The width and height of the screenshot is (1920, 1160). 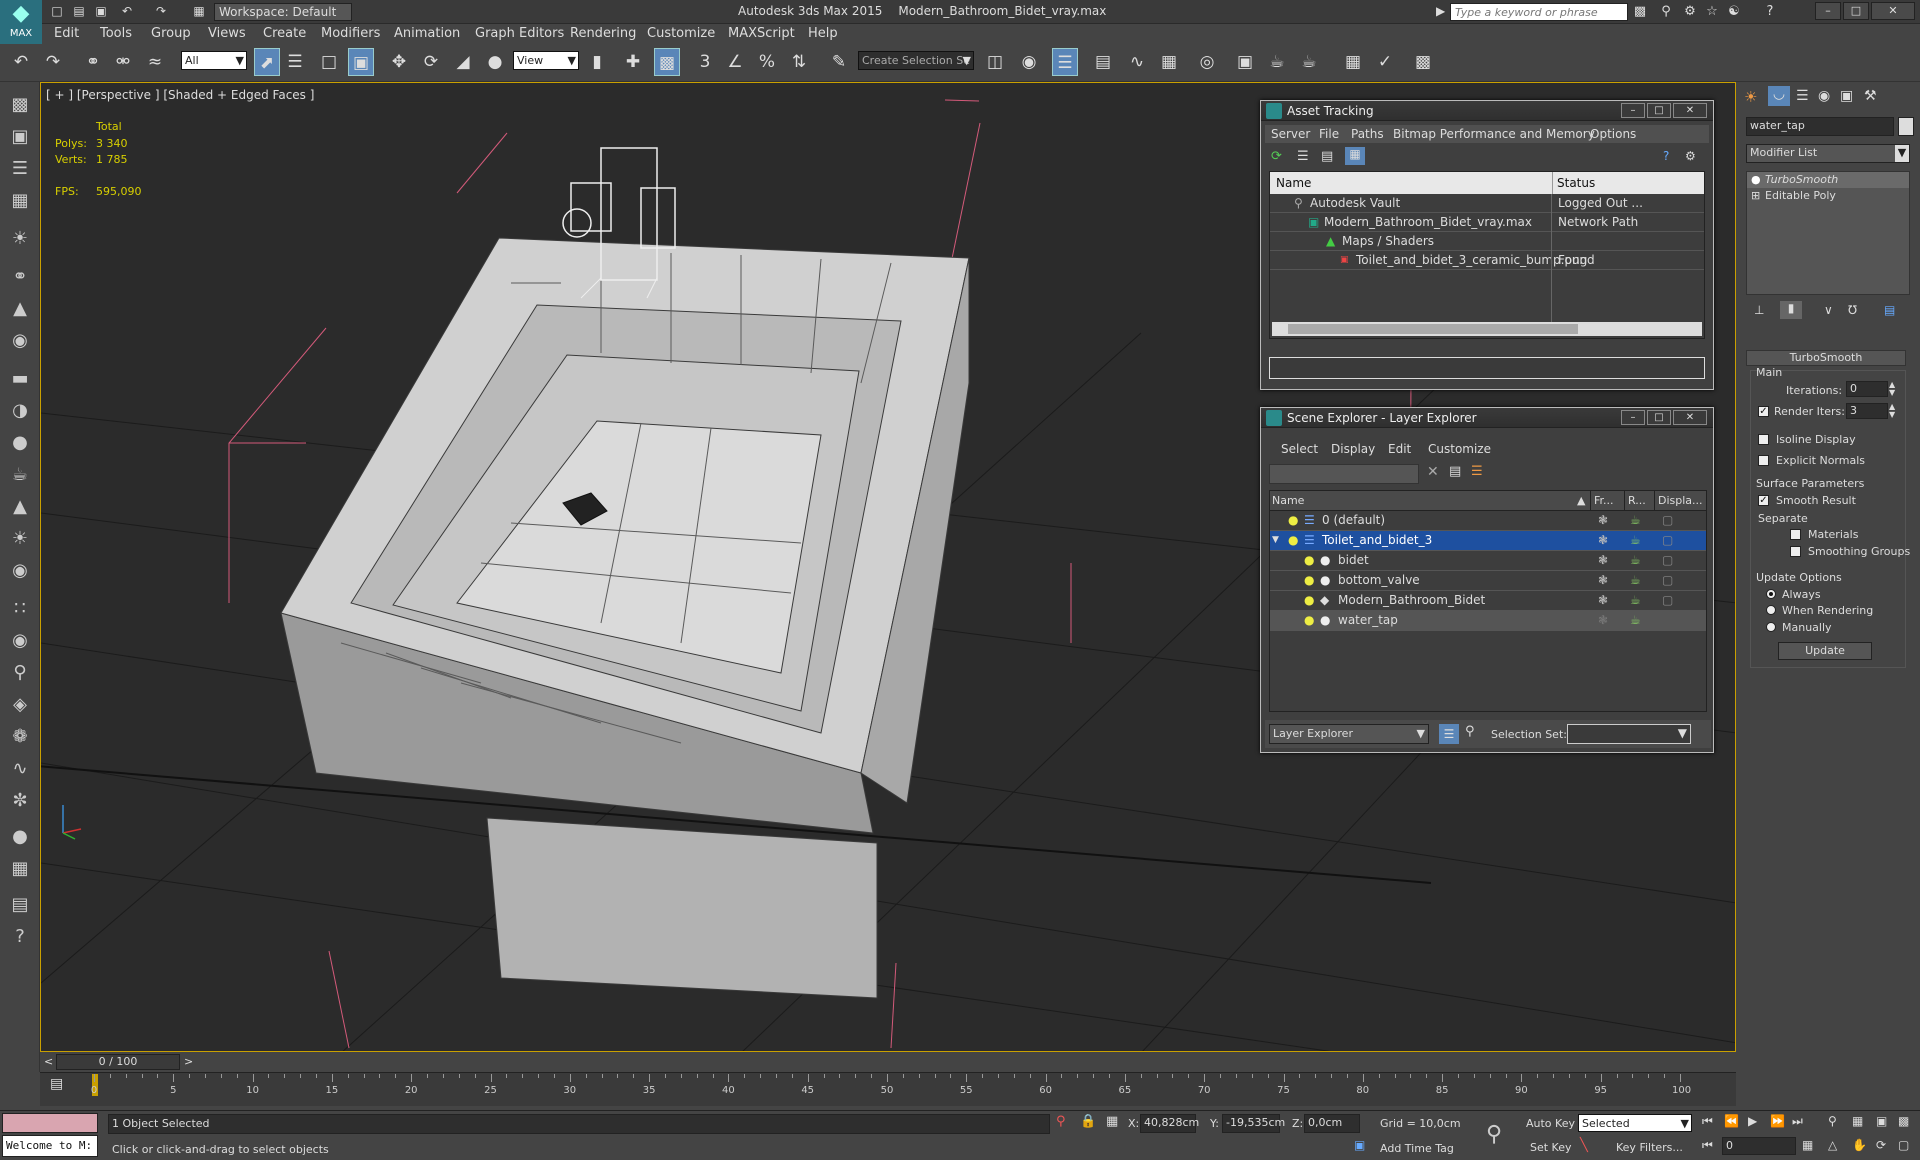 What do you see at coordinates (1807, 1145) in the screenshot?
I see `time-config-icon: ▦` at bounding box center [1807, 1145].